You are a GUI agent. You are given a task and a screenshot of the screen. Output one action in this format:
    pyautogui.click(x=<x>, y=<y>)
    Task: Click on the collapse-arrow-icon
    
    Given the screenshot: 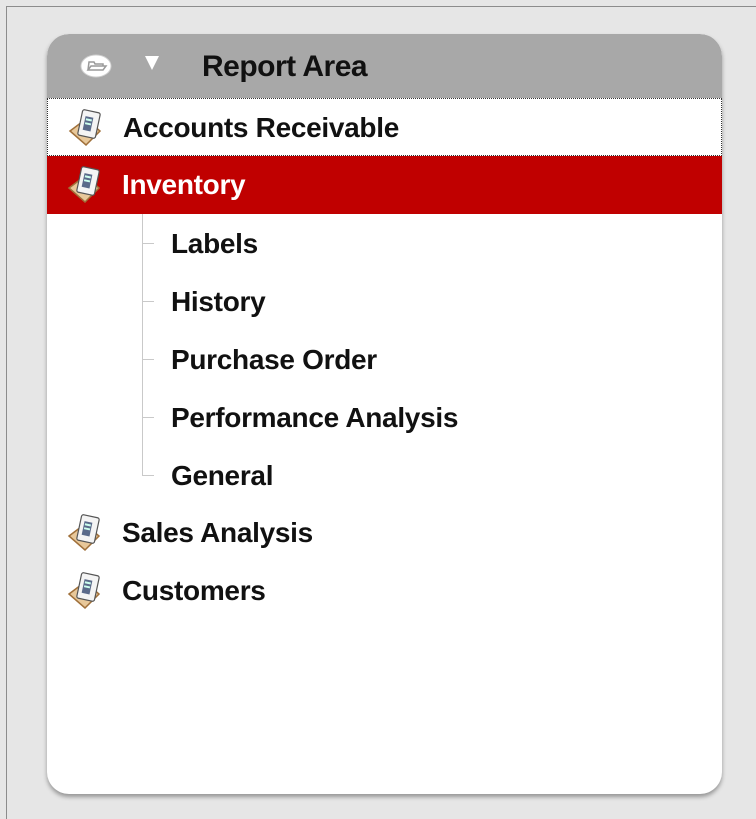 What is the action you would take?
    pyautogui.click(x=152, y=63)
    